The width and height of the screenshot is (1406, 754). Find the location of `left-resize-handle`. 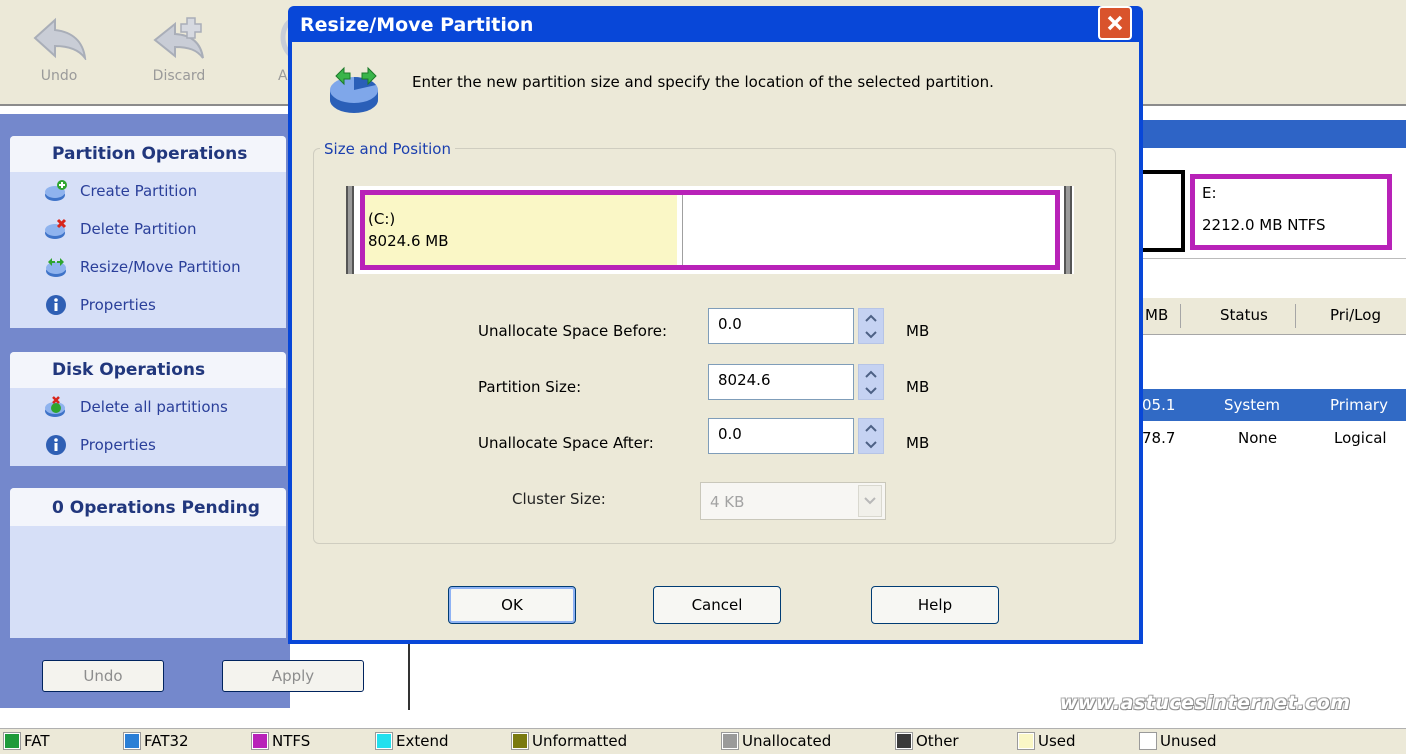

left-resize-handle is located at coordinates (350, 230).